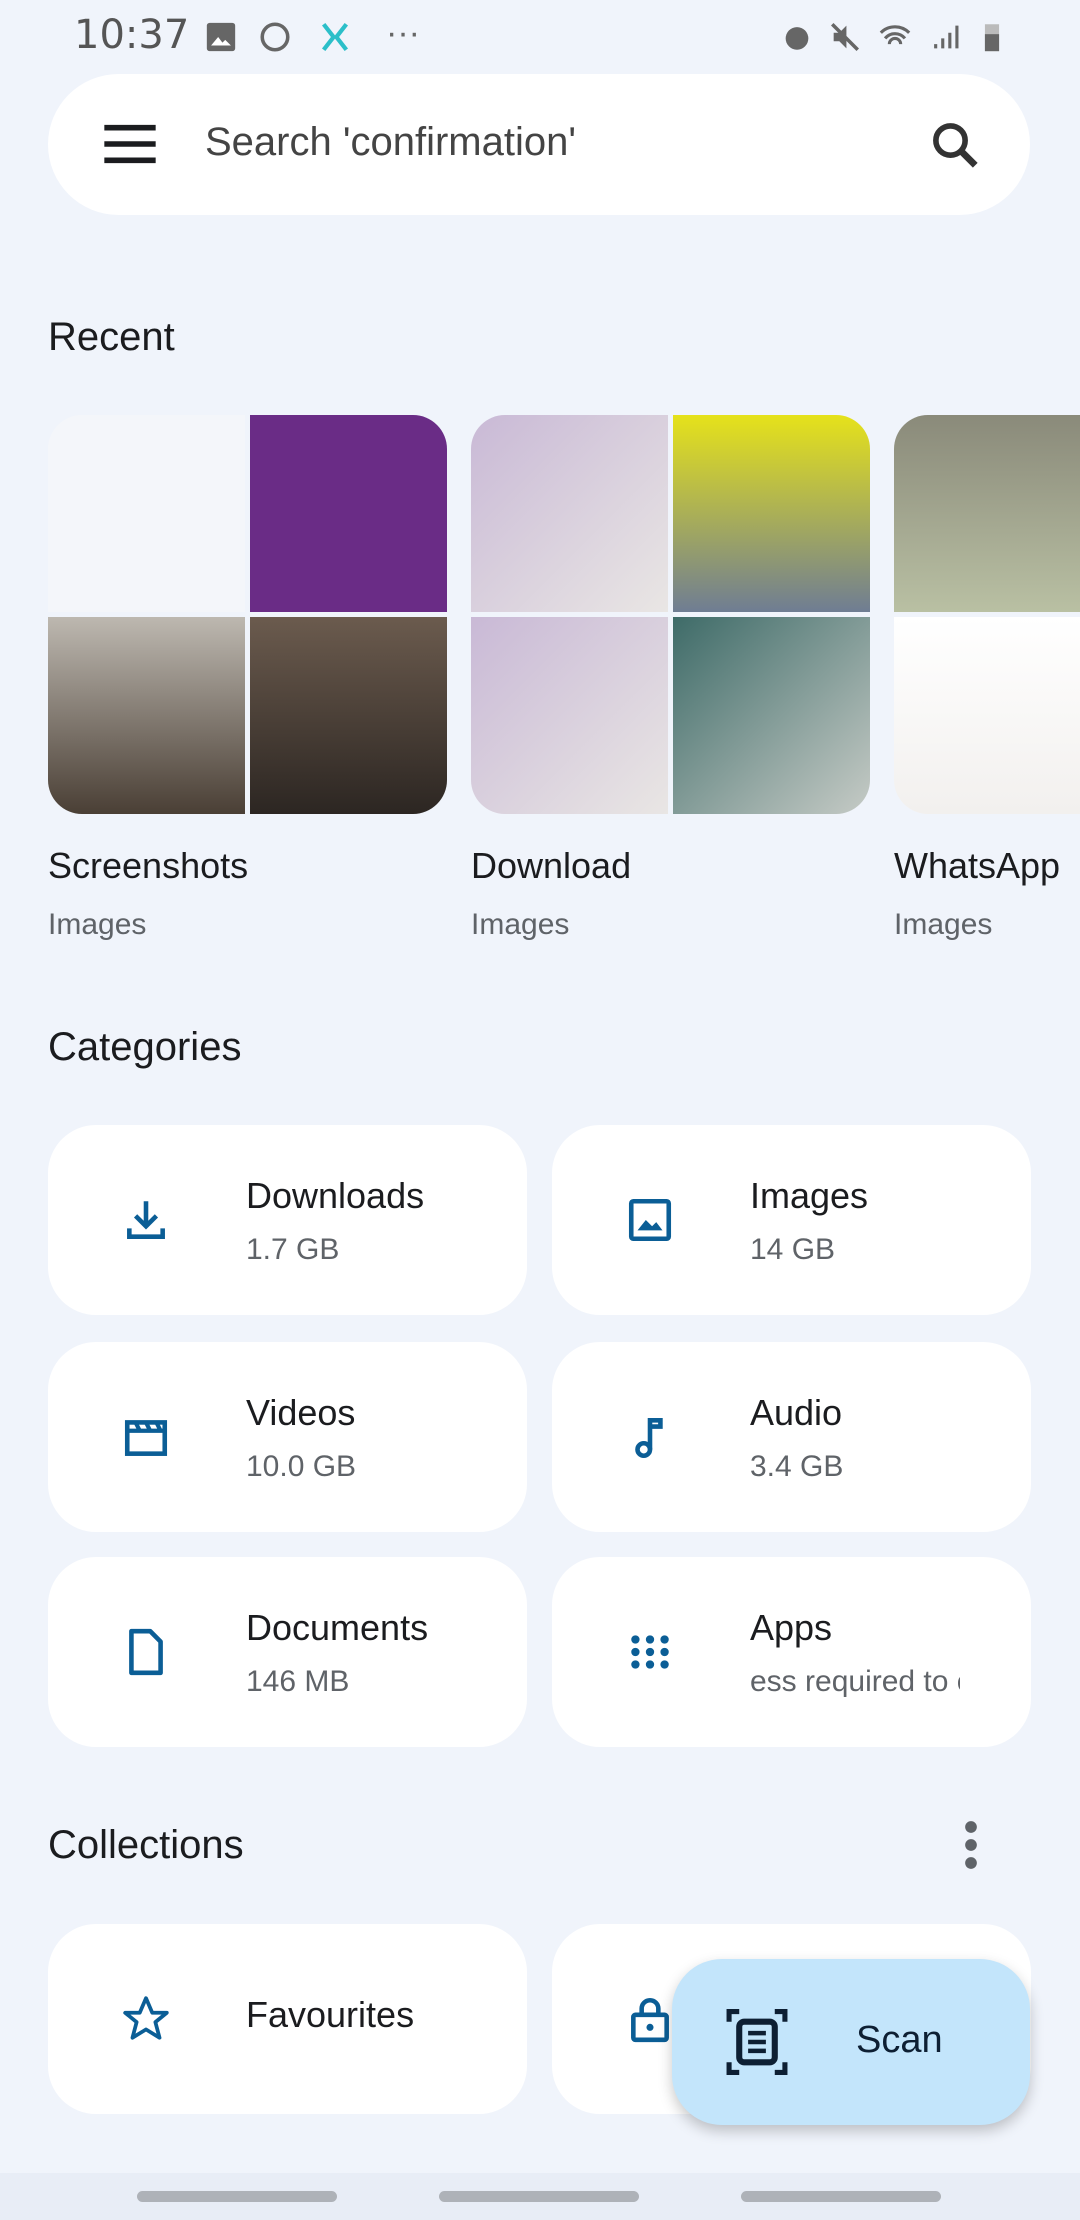 The width and height of the screenshot is (1080, 2220). What do you see at coordinates (791, 1220) in the screenshot?
I see `category-images: Images 14 GB` at bounding box center [791, 1220].